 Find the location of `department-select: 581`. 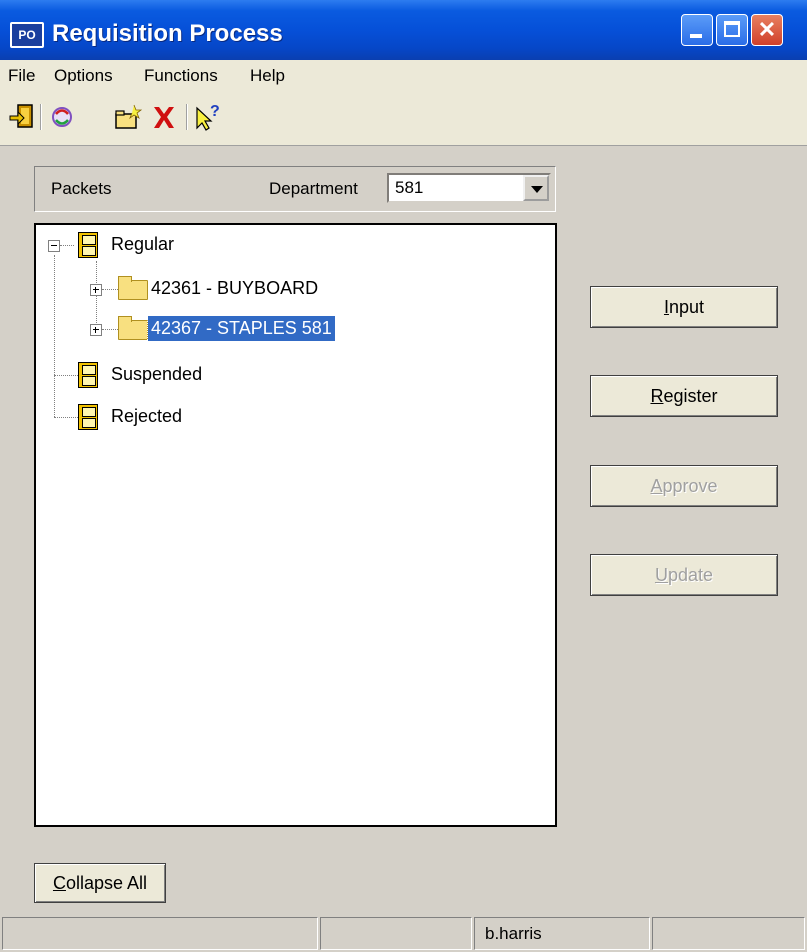

department-select: 581 is located at coordinates (469, 188).